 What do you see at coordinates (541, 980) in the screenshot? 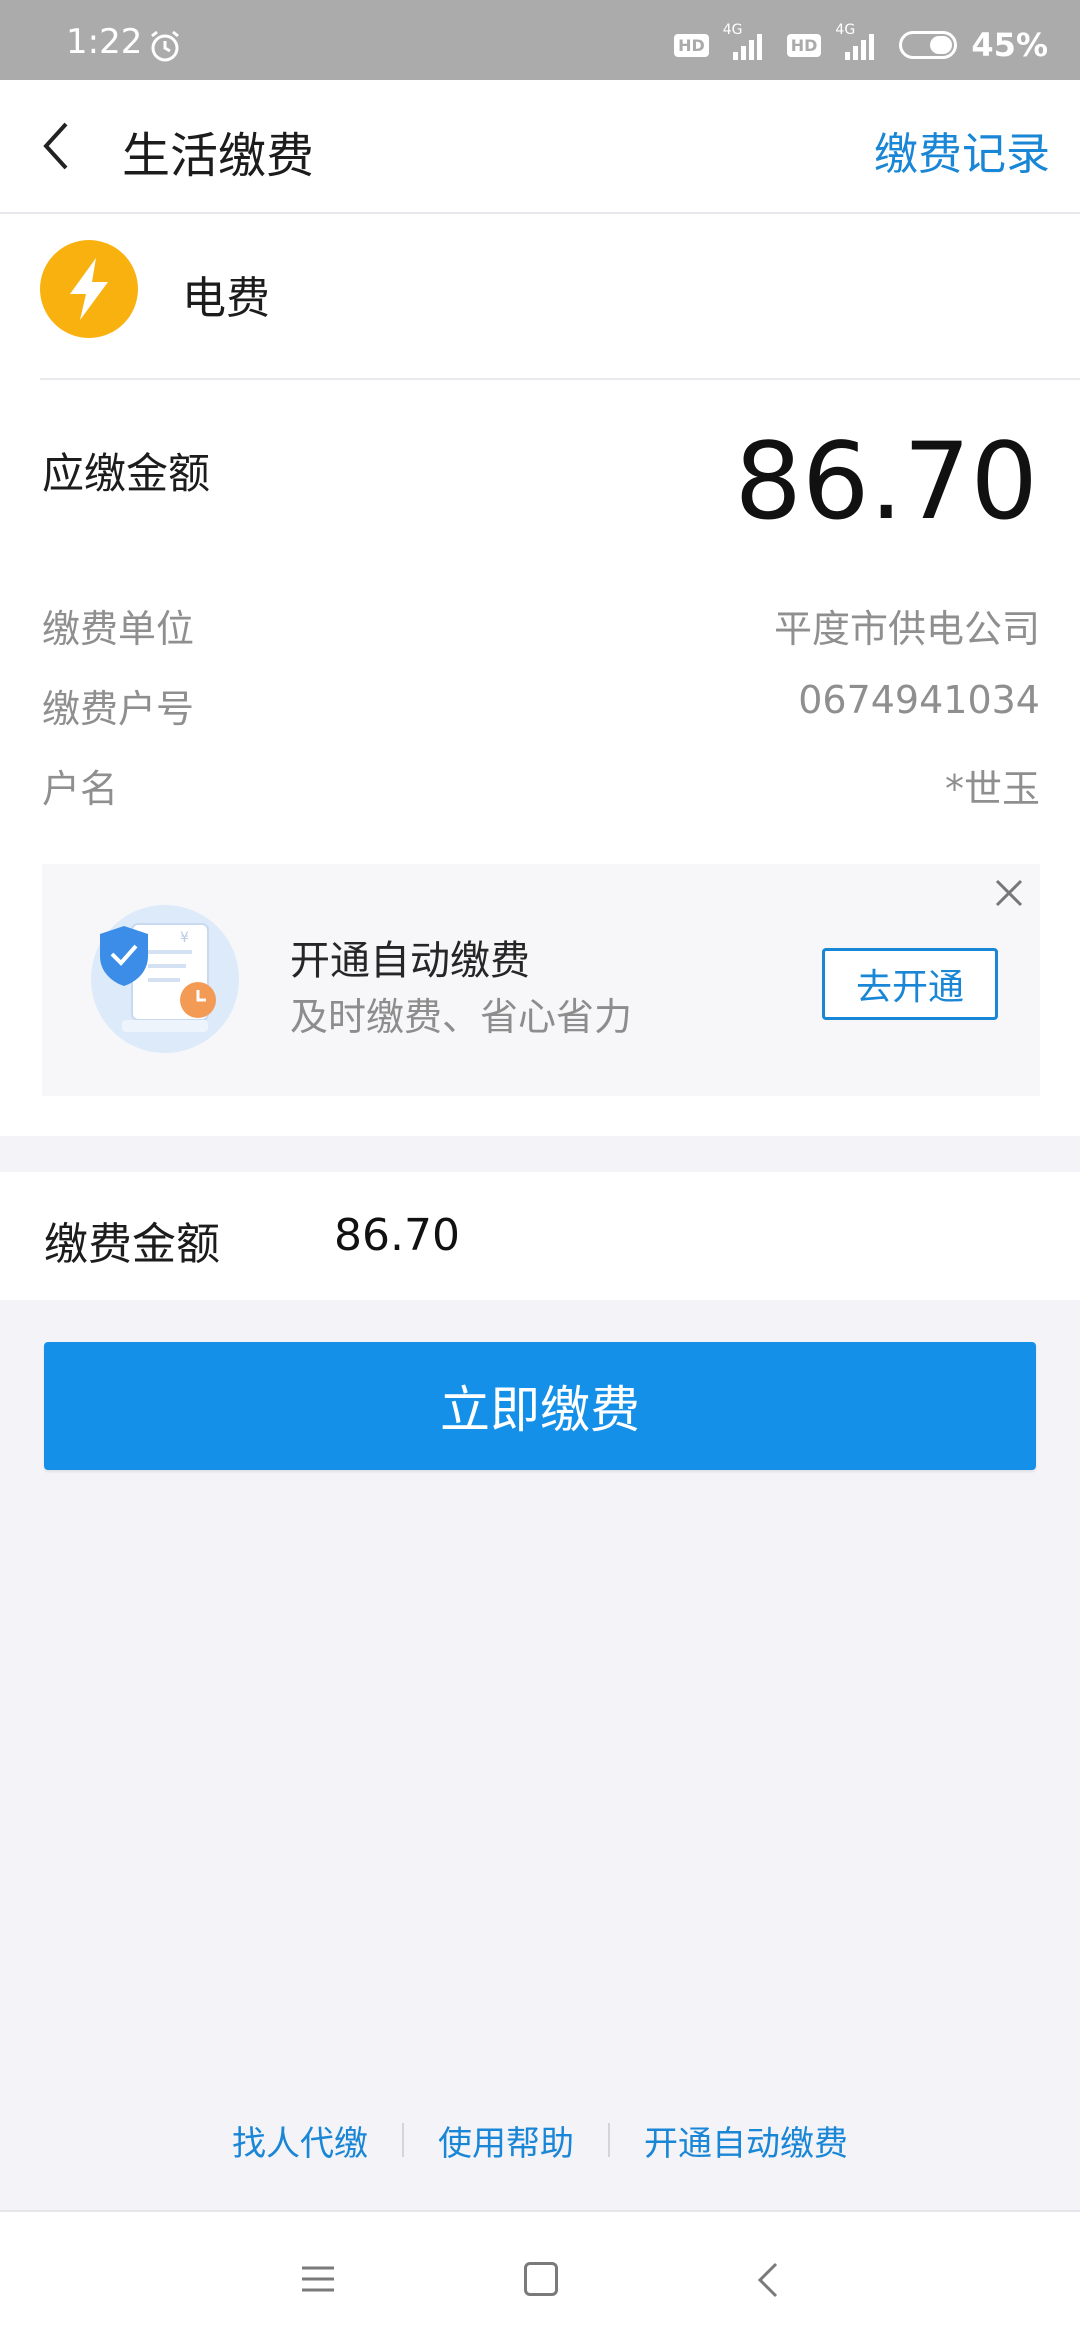
I see `auto-pay-promo: ¥ 开通自动缴费 及时缴费、省心省力 去开通` at bounding box center [541, 980].